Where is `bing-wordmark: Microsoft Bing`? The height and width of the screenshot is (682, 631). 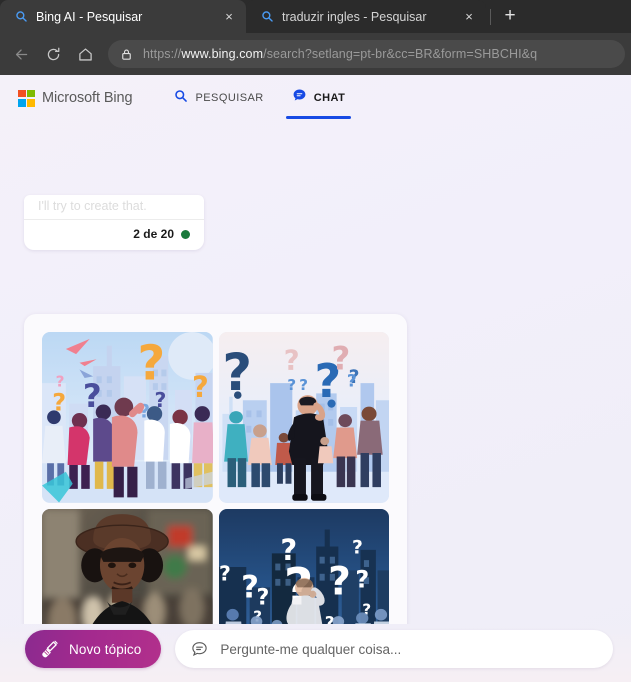 bing-wordmark: Microsoft Bing is located at coordinates (87, 98).